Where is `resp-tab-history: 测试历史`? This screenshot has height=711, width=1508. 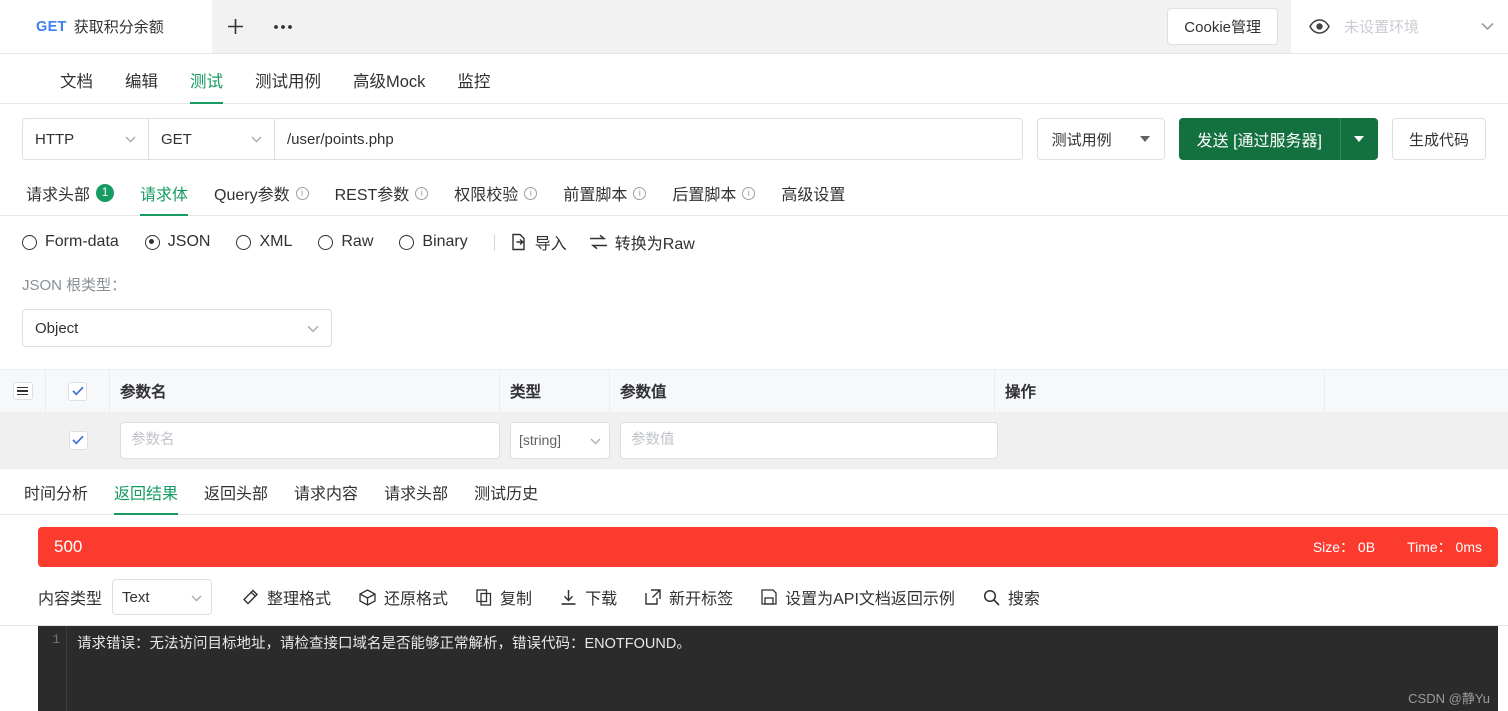 resp-tab-history: 测试历史 is located at coordinates (506, 497).